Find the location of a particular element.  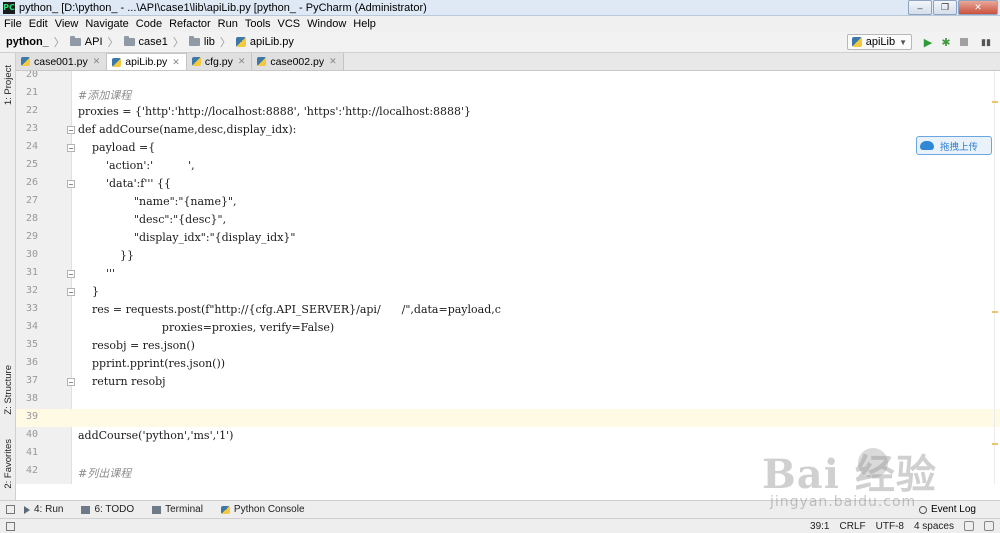

todo-tool-button: 6: TODO is located at coordinates (107, 509).